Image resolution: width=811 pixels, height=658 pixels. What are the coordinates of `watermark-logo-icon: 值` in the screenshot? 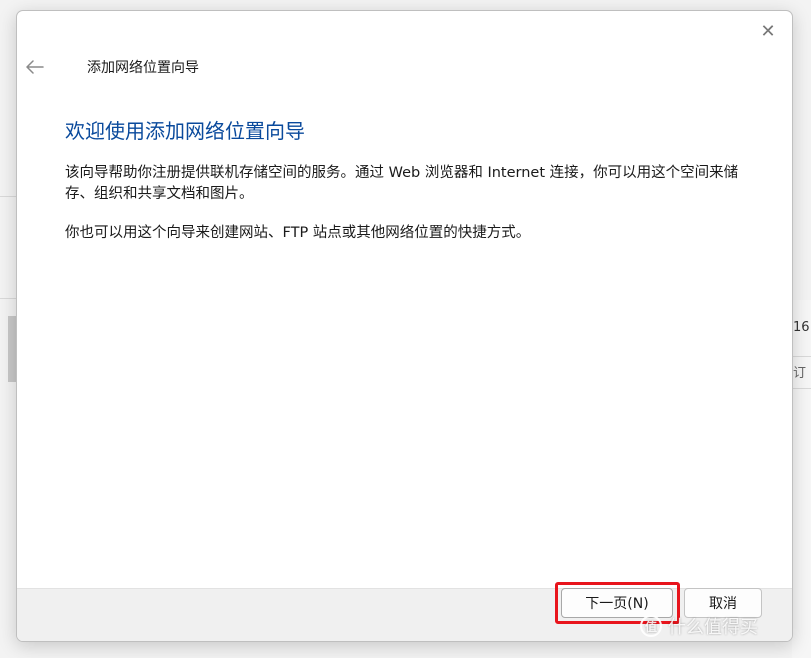 It's located at (651, 626).